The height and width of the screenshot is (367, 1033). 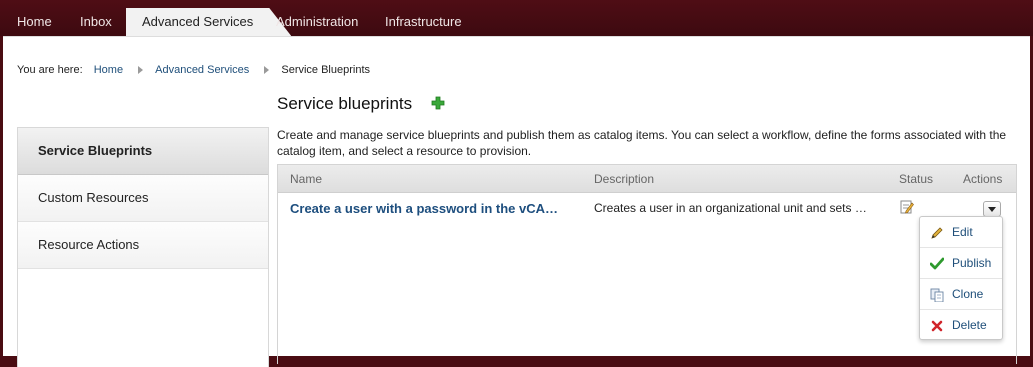 I want to click on breadcrumb-current: Service Blueprints, so click(x=326, y=70).